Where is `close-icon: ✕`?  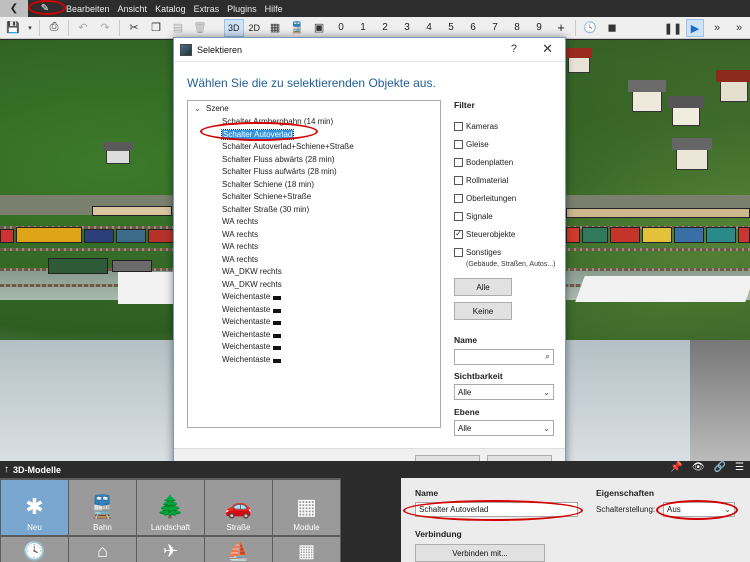
close-icon: ✕ is located at coordinates (547, 49).